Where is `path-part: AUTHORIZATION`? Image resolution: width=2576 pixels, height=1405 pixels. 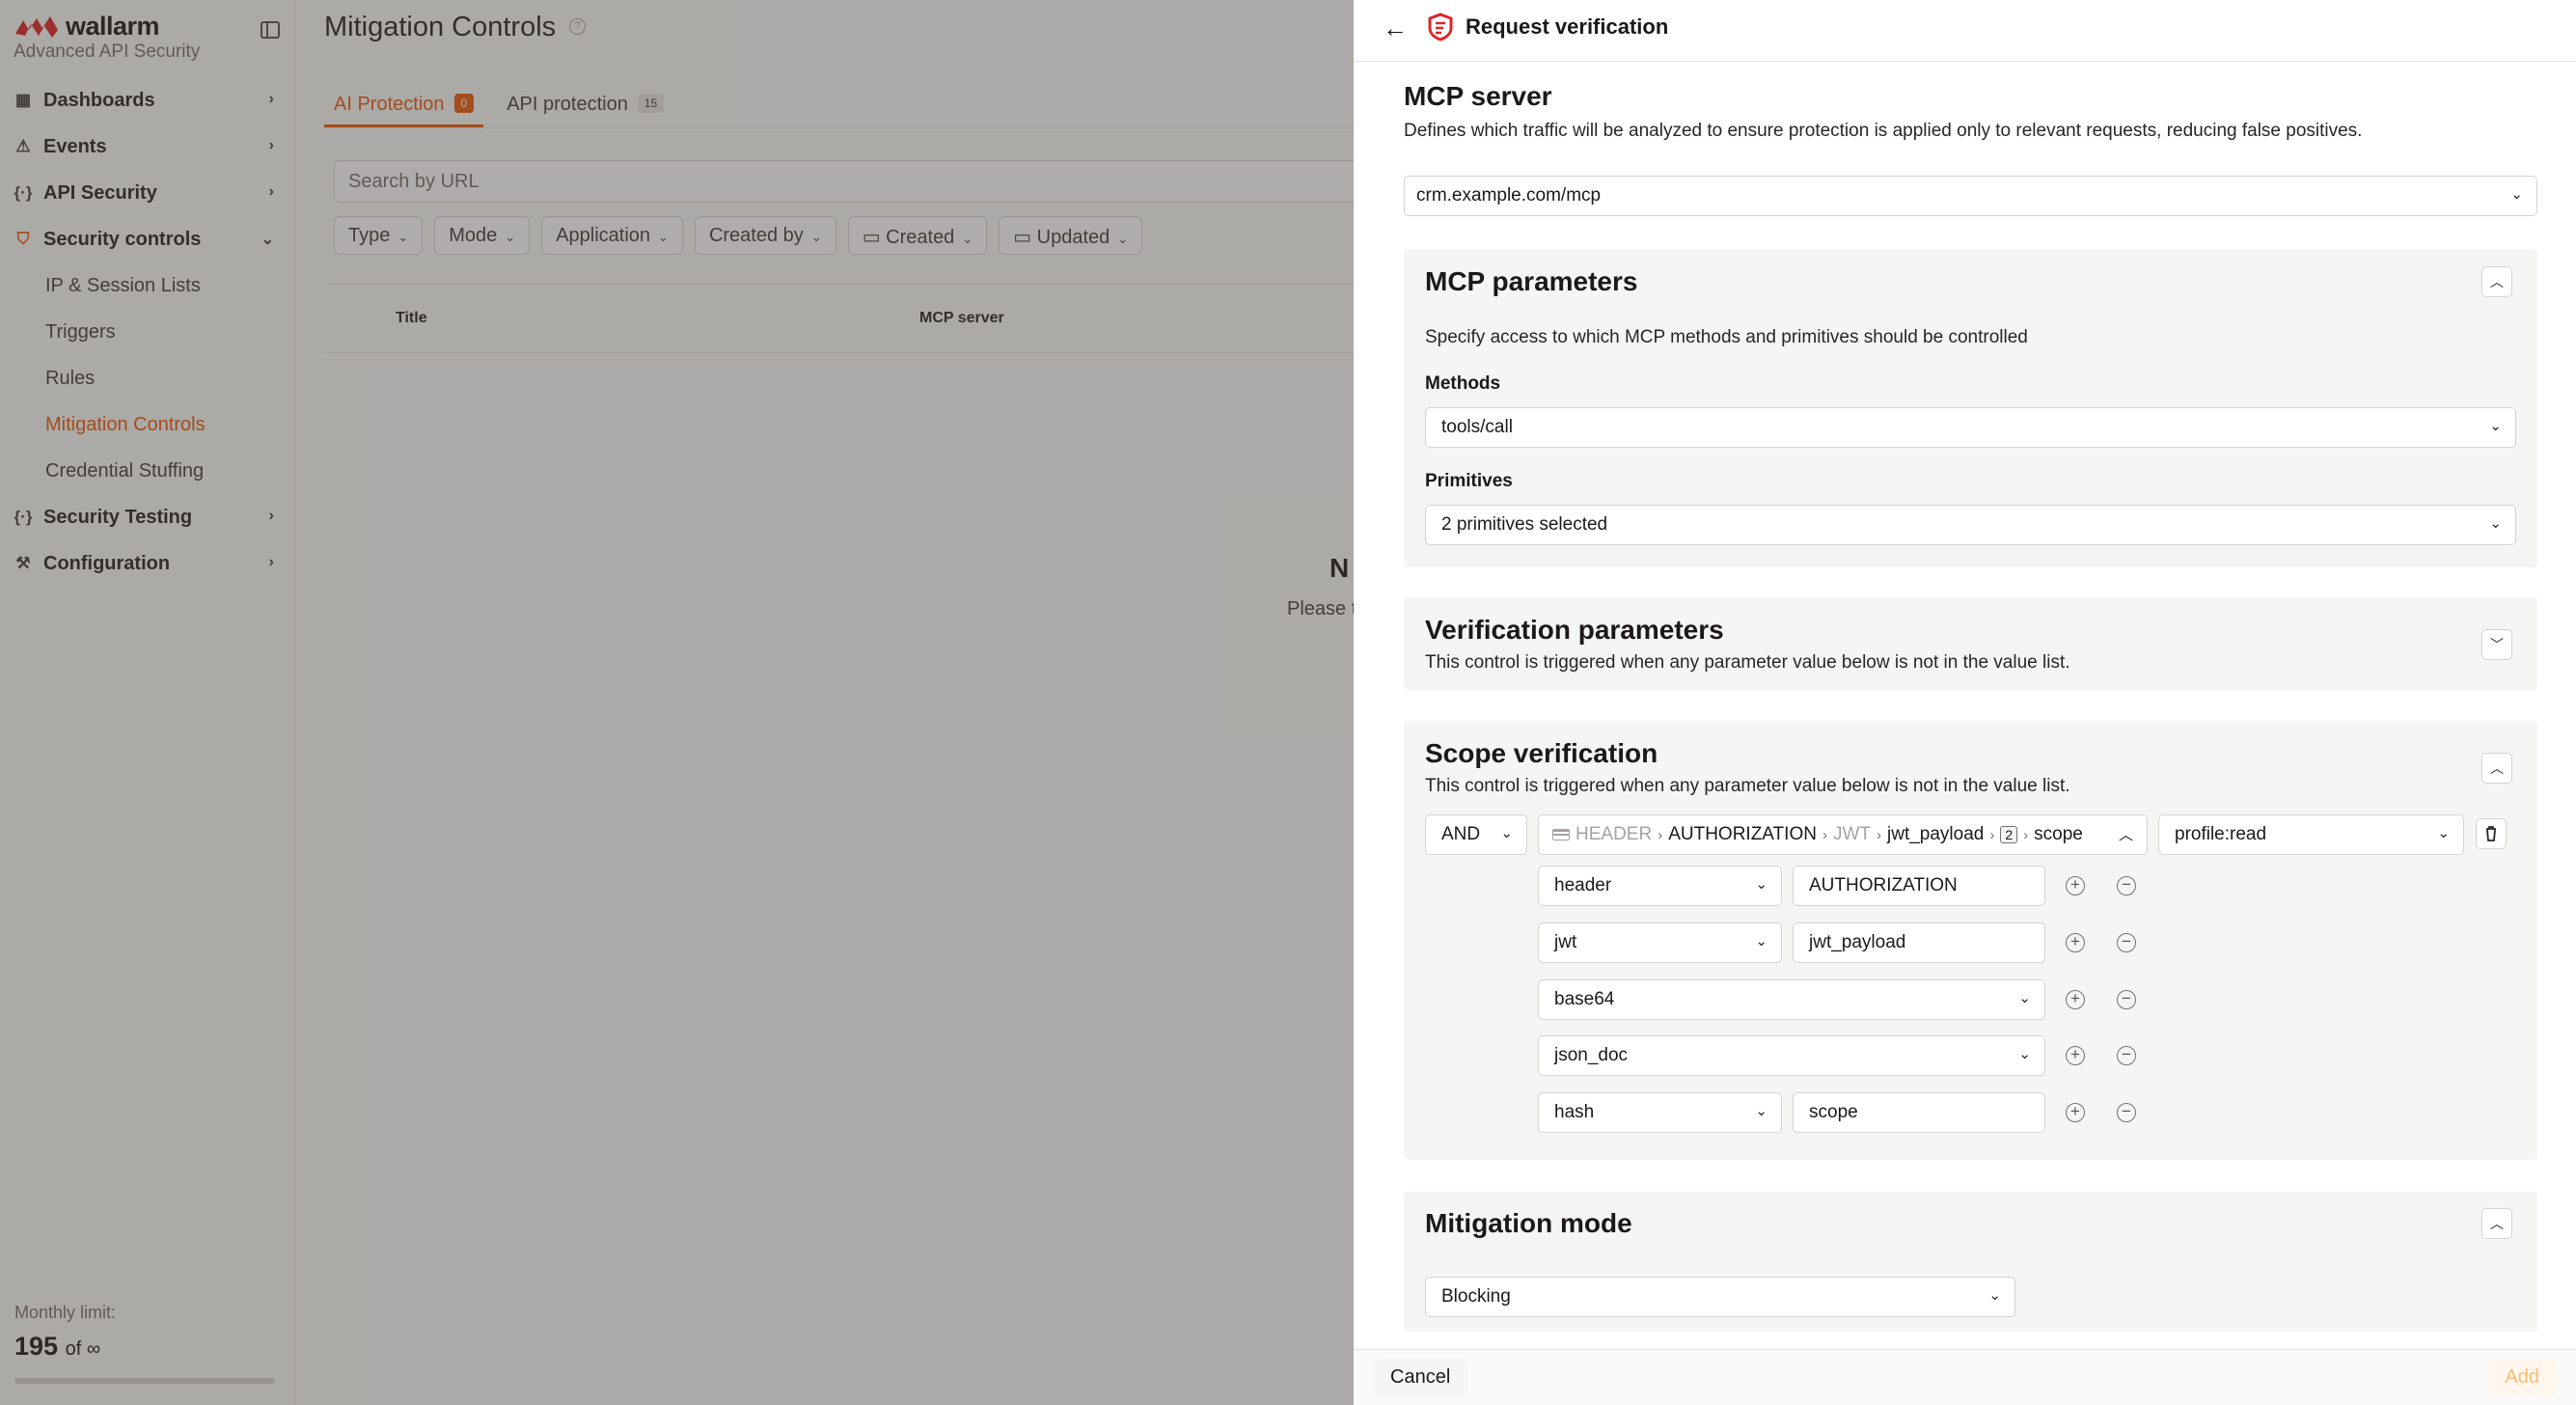
path-part: AUTHORIZATION is located at coordinates (1742, 834).